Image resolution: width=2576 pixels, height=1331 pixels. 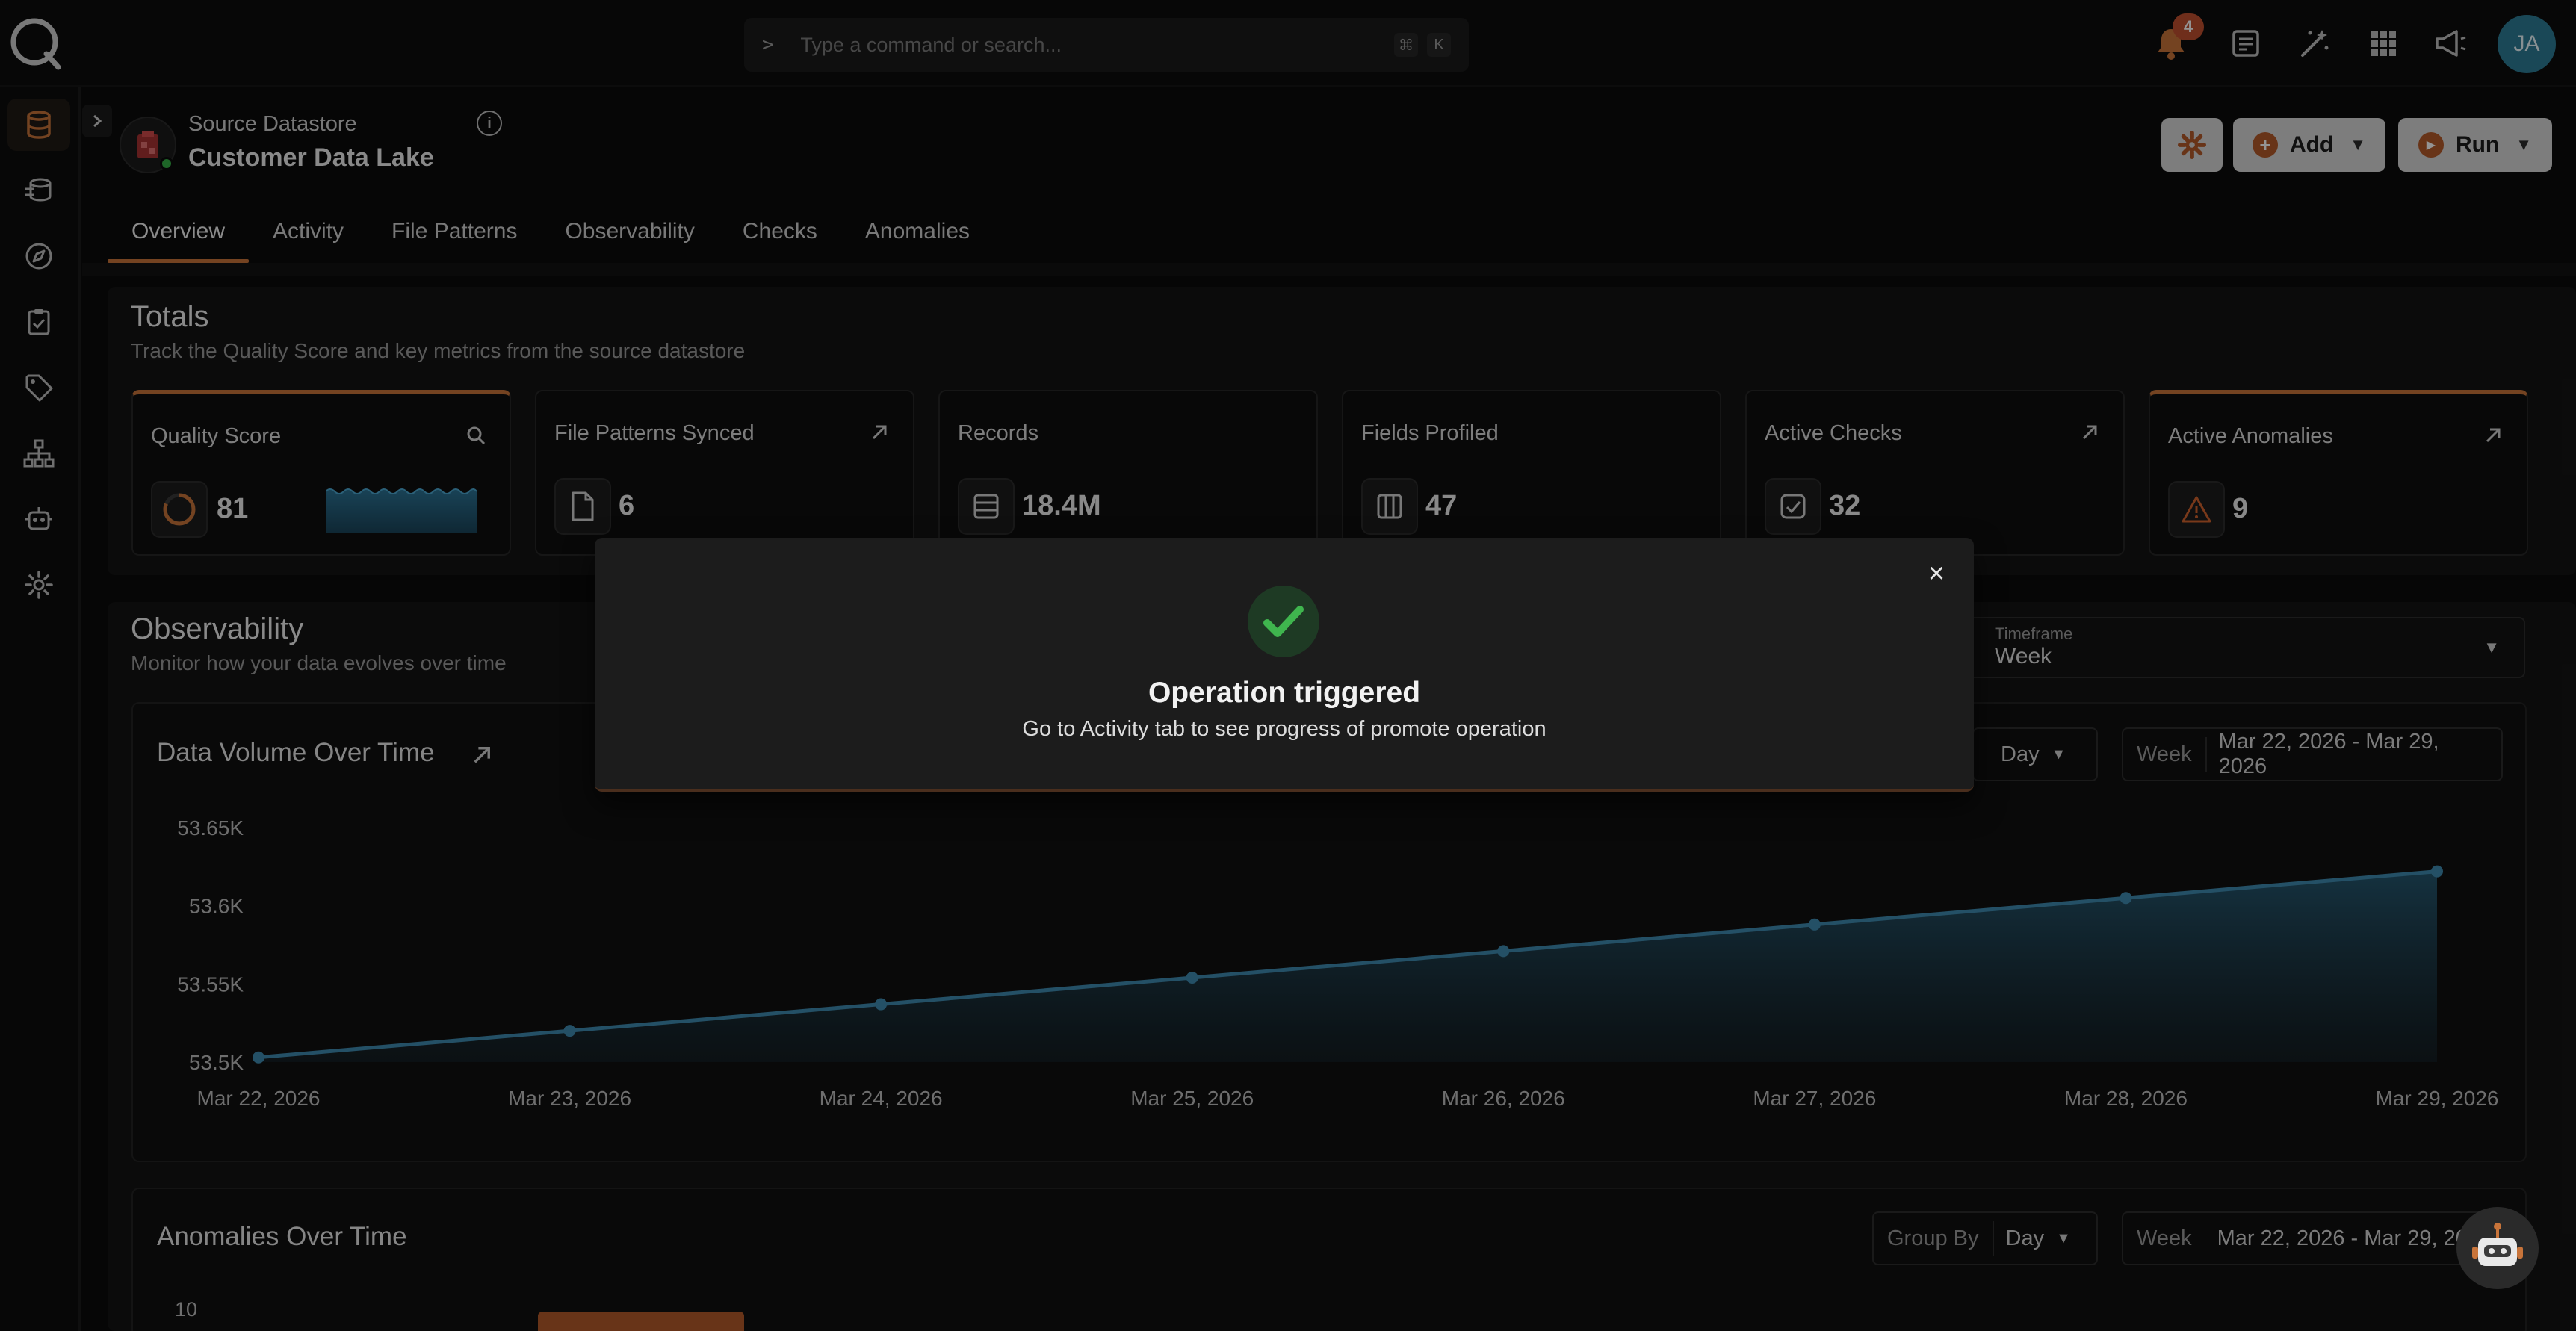 What do you see at coordinates (1284, 693) in the screenshot?
I see `modal-title: Operation triggered` at bounding box center [1284, 693].